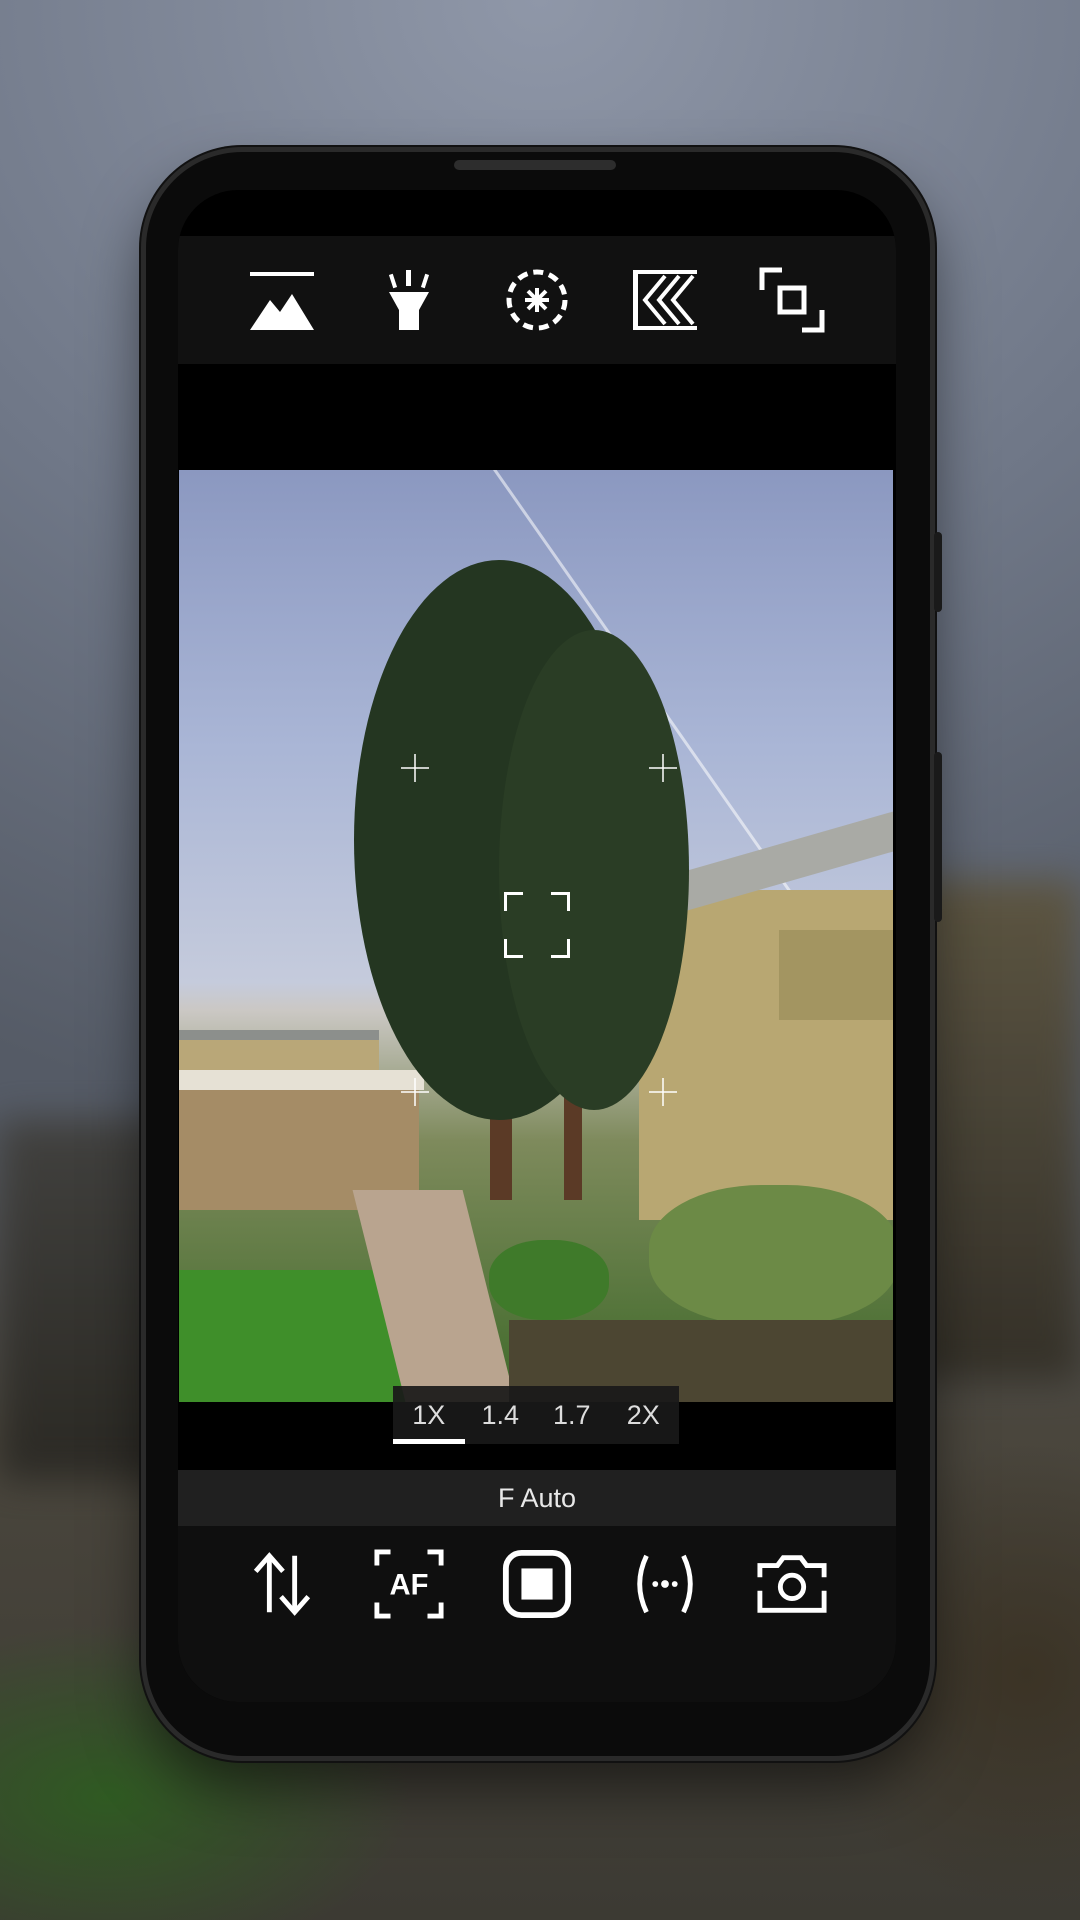 Image resolution: width=1080 pixels, height=1920 pixels. Describe the element at coordinates (429, 1415) in the screenshot. I see `zoom-1x-button: 1X` at that location.